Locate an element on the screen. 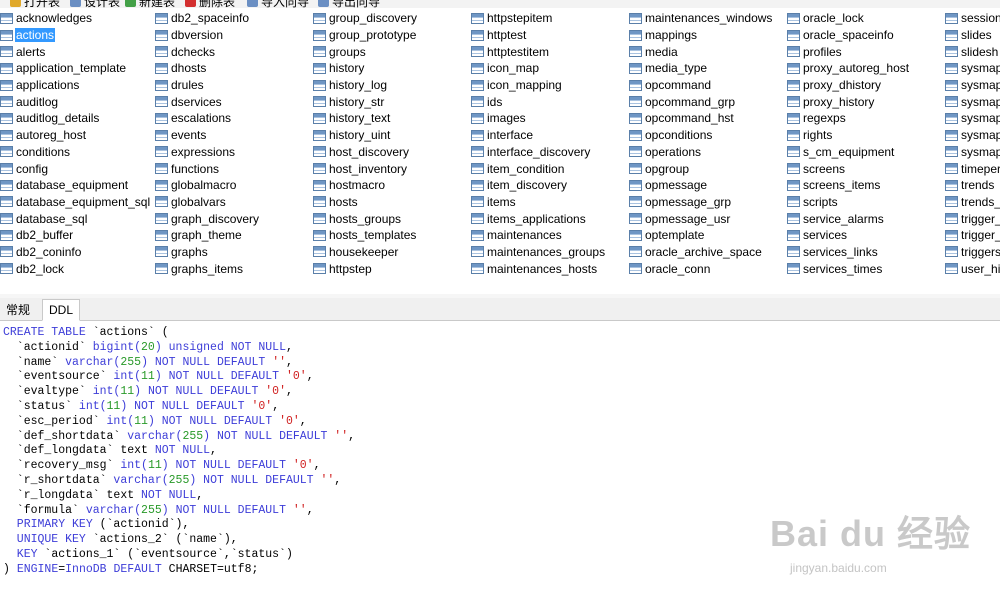  table-item: interface_discovery is located at coordinates (538, 152).